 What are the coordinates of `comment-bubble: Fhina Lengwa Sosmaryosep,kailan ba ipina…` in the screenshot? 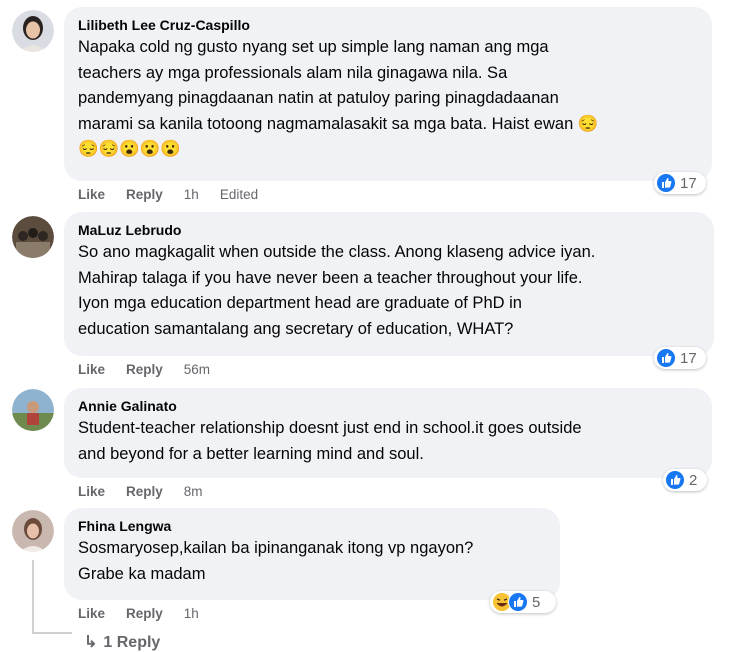 It's located at (312, 554).